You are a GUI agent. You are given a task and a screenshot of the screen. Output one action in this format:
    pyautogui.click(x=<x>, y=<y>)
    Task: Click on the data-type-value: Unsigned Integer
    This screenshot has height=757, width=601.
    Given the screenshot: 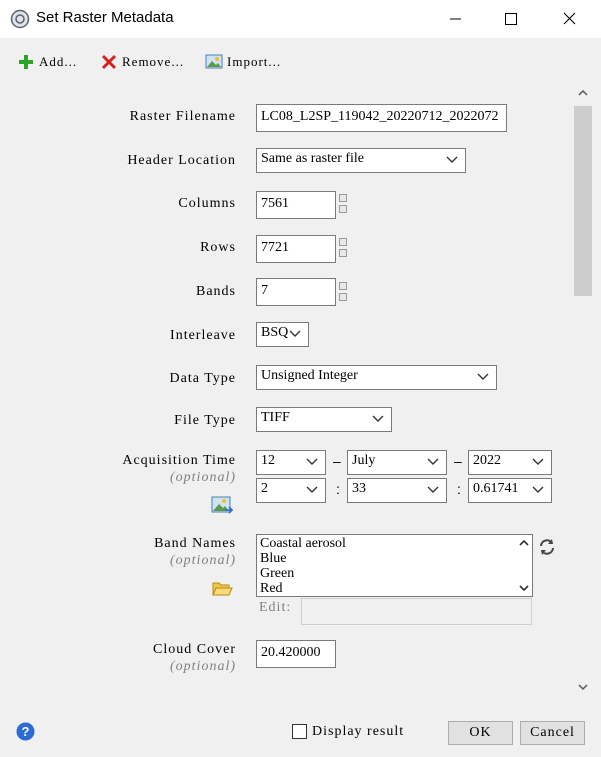 What is the action you would take?
    pyautogui.click(x=309, y=375)
    